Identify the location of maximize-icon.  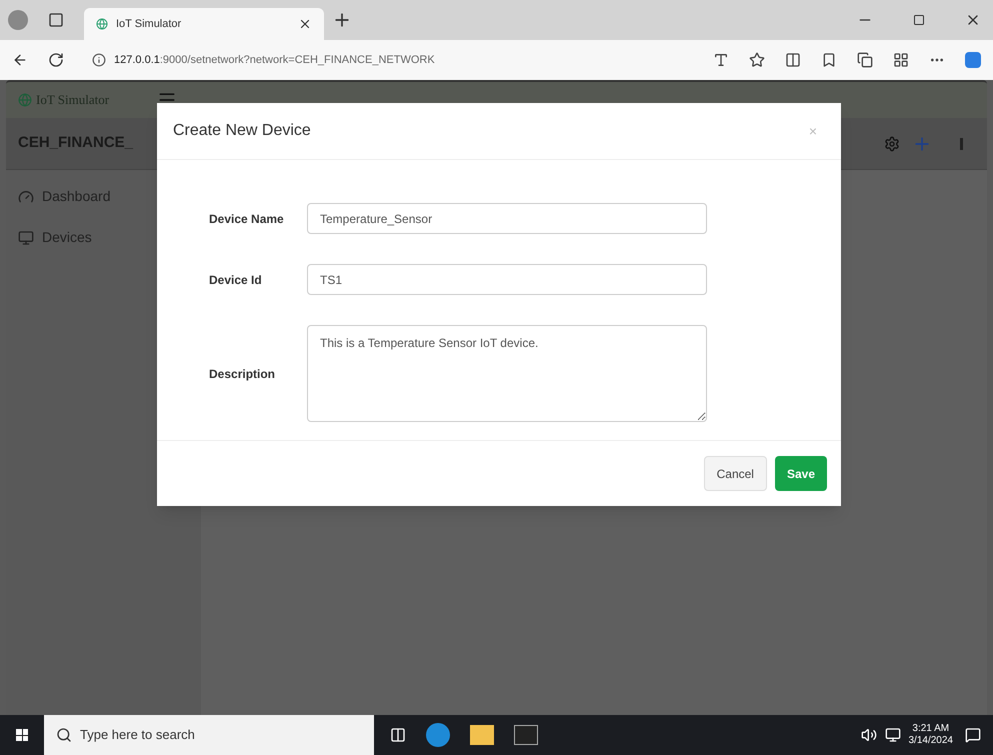
(919, 20).